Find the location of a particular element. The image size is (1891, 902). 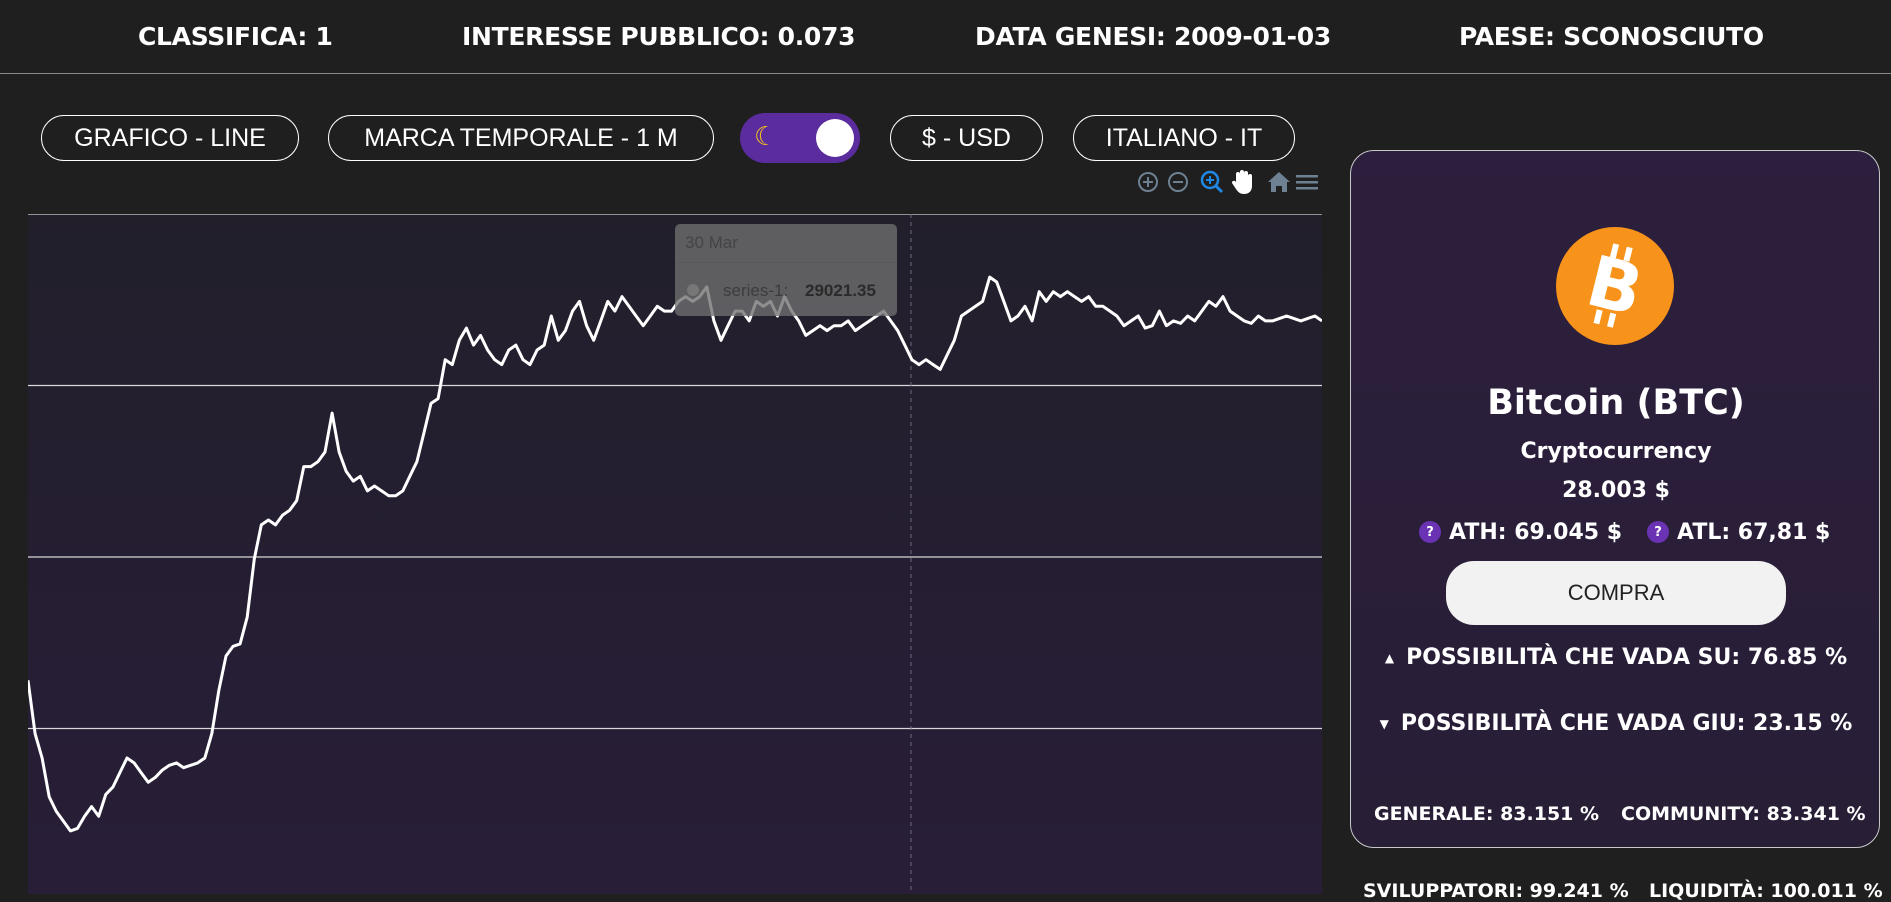

triangle-up-icon: ▲ is located at coordinates (1389, 657).